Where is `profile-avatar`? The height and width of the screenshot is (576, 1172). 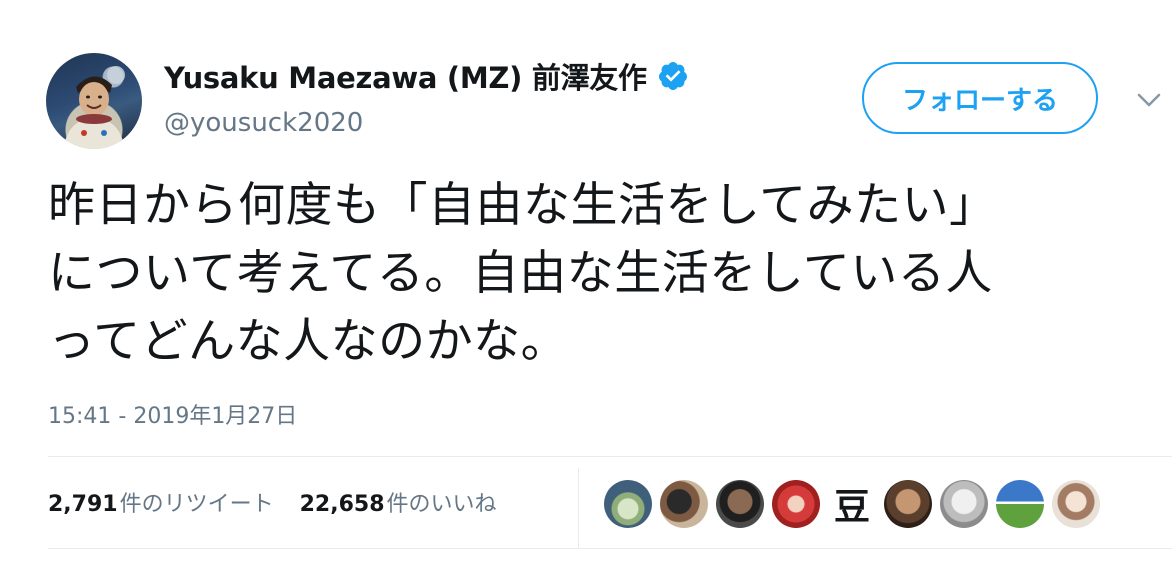 profile-avatar is located at coordinates (94, 101).